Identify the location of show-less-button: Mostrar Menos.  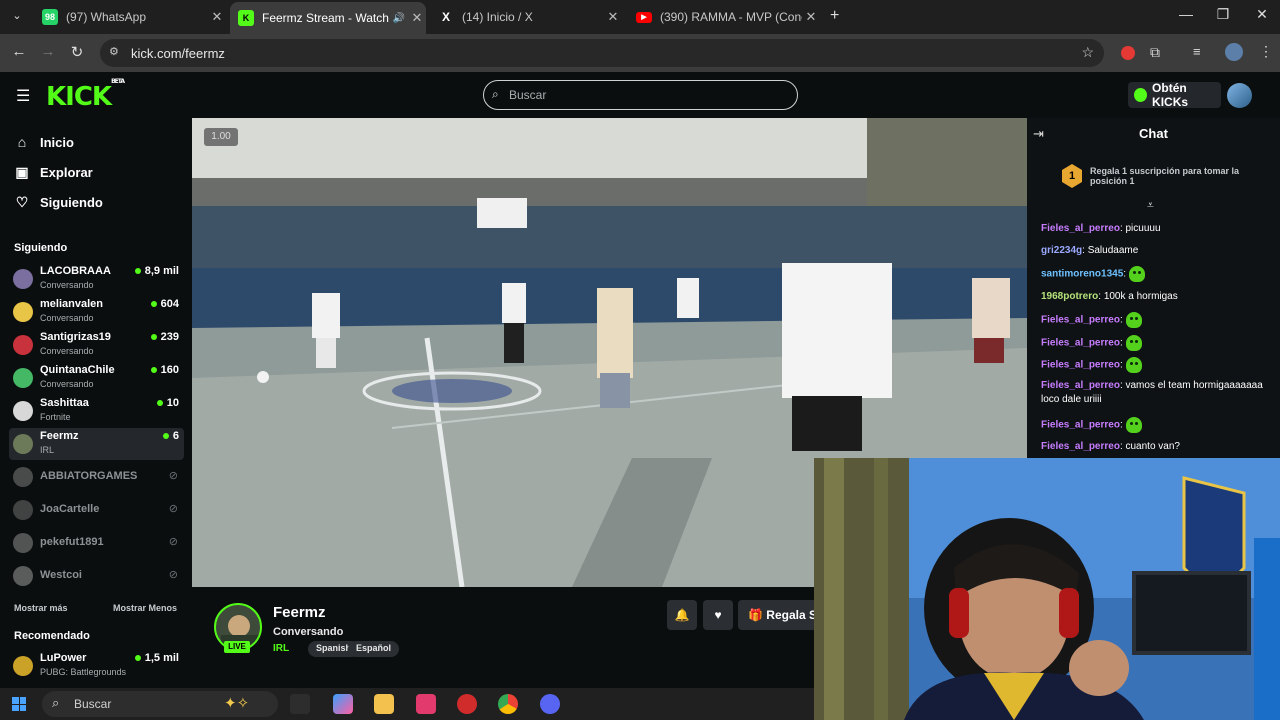
(145, 608).